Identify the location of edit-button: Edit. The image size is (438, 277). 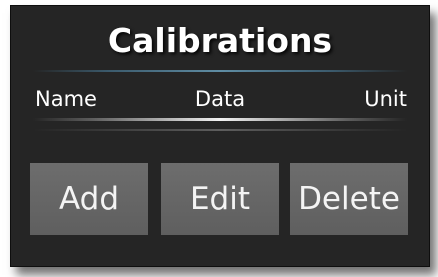
(220, 199).